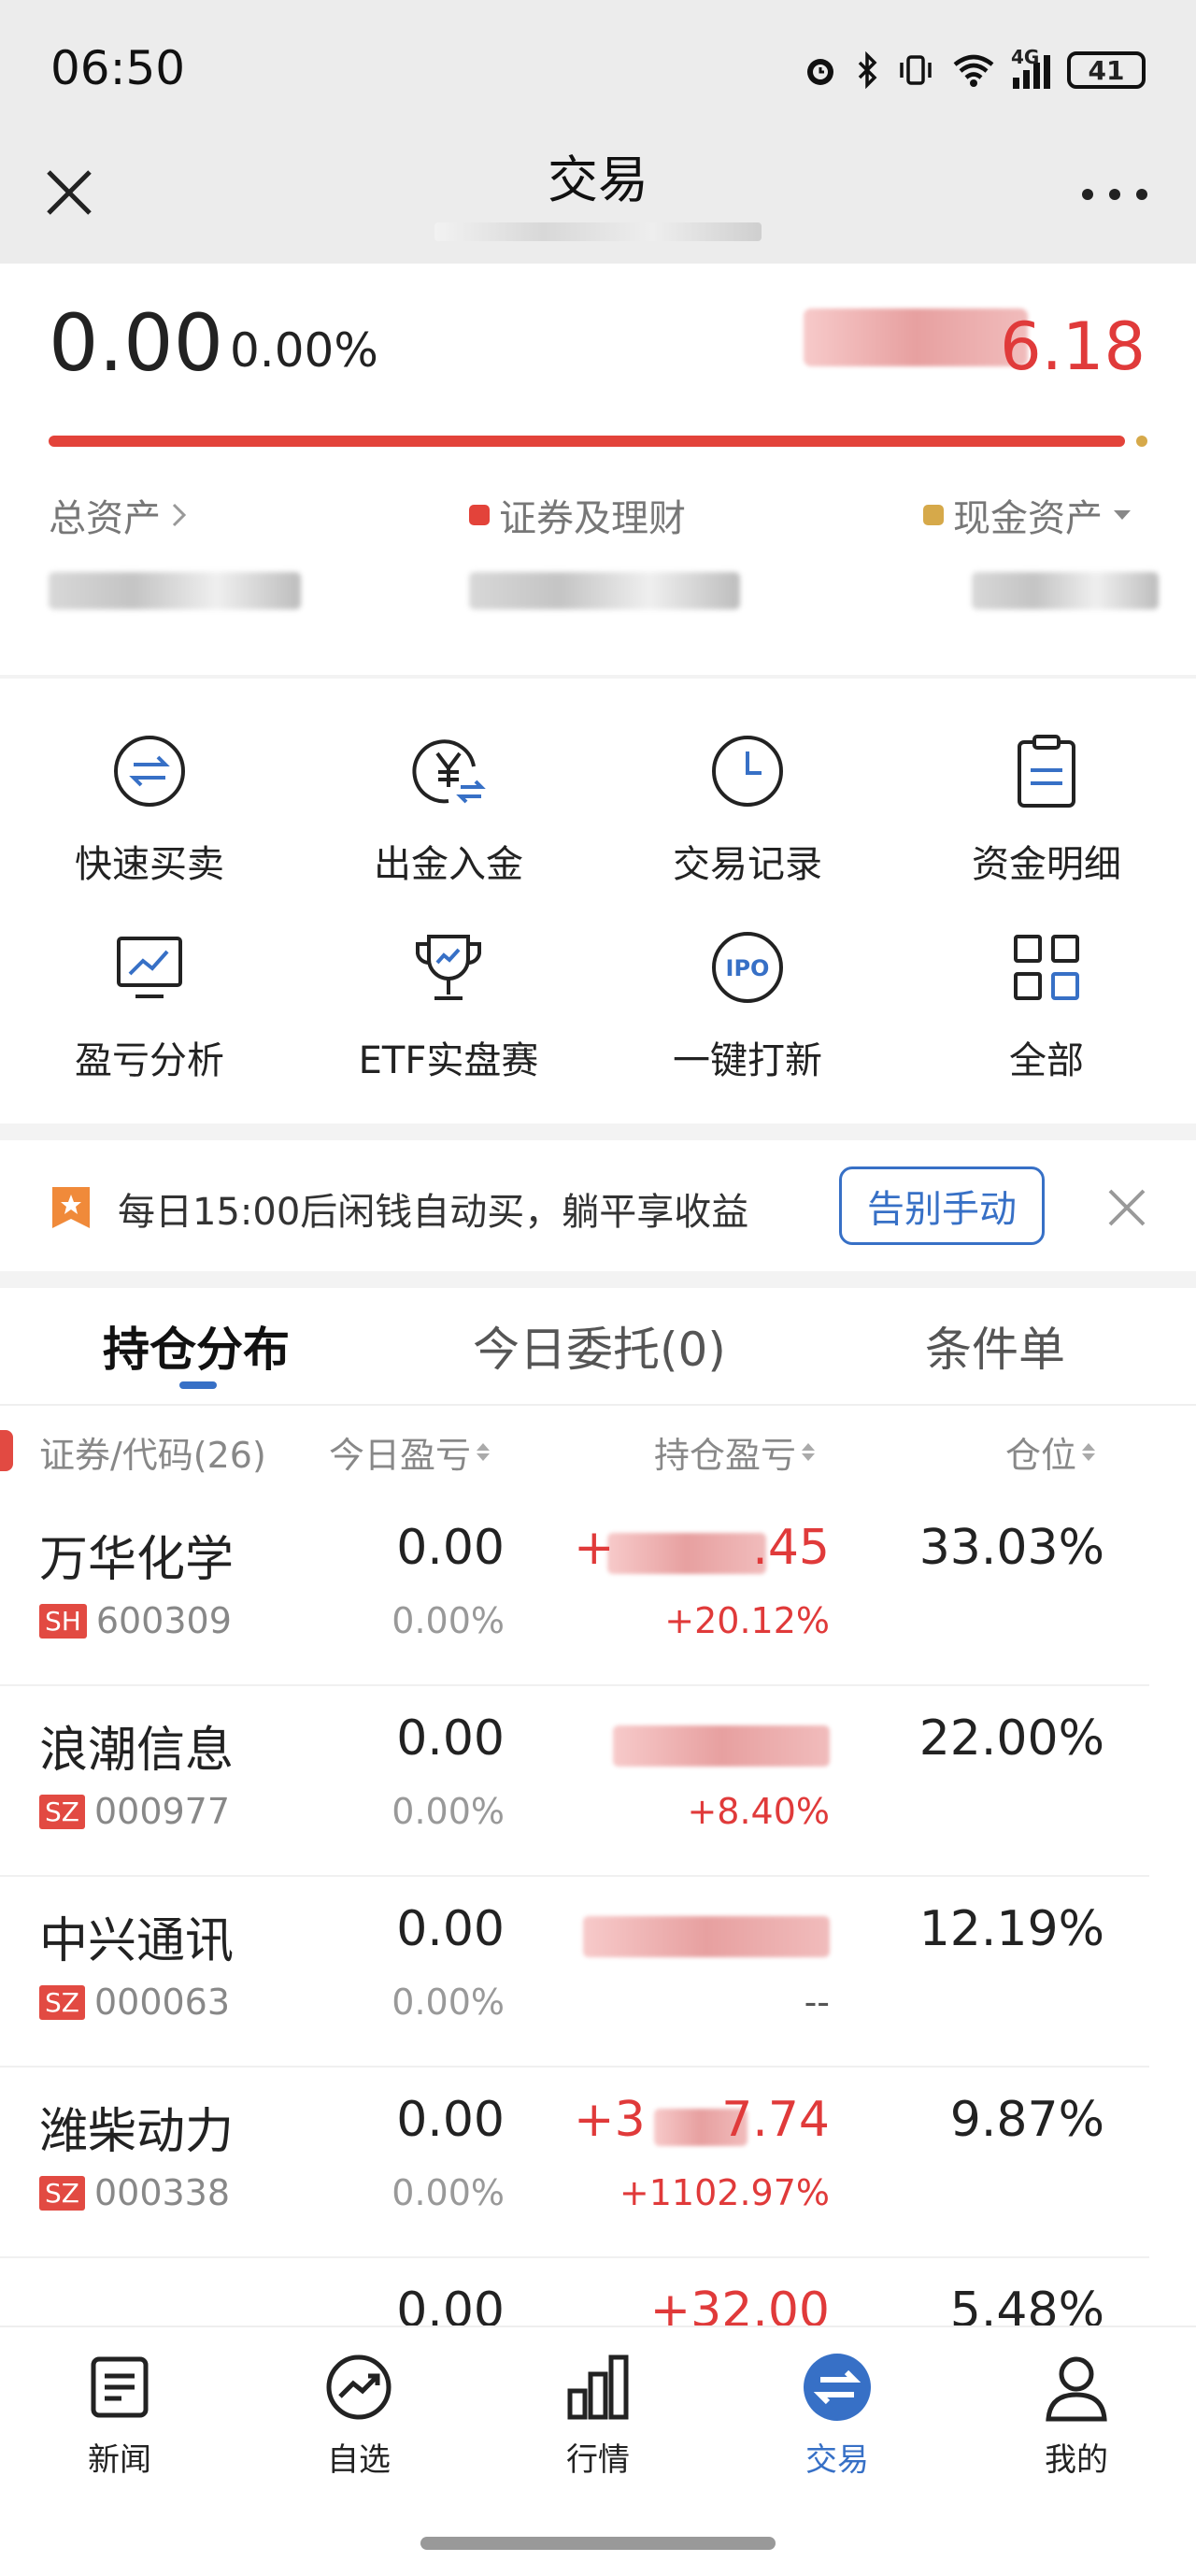 This screenshot has width=1196, height=2576. Describe the element at coordinates (942, 1205) in the screenshot. I see `banner-action-button: 告别手动` at that location.